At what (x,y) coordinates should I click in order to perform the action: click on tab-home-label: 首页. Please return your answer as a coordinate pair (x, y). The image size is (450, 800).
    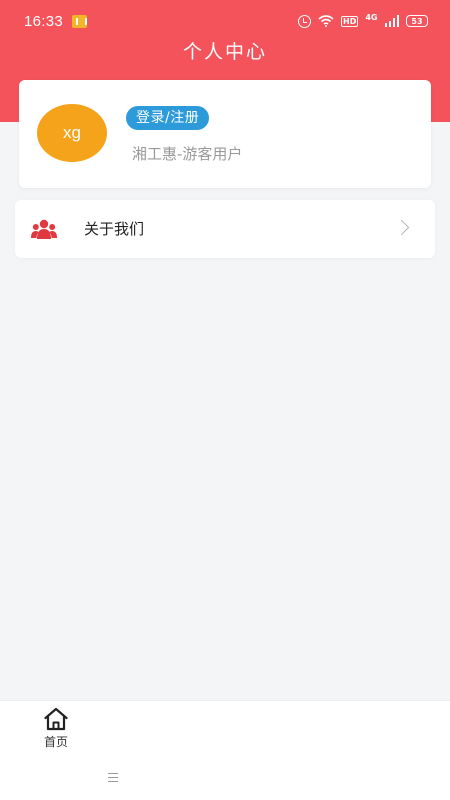
    Looking at the image, I should click on (55, 742).